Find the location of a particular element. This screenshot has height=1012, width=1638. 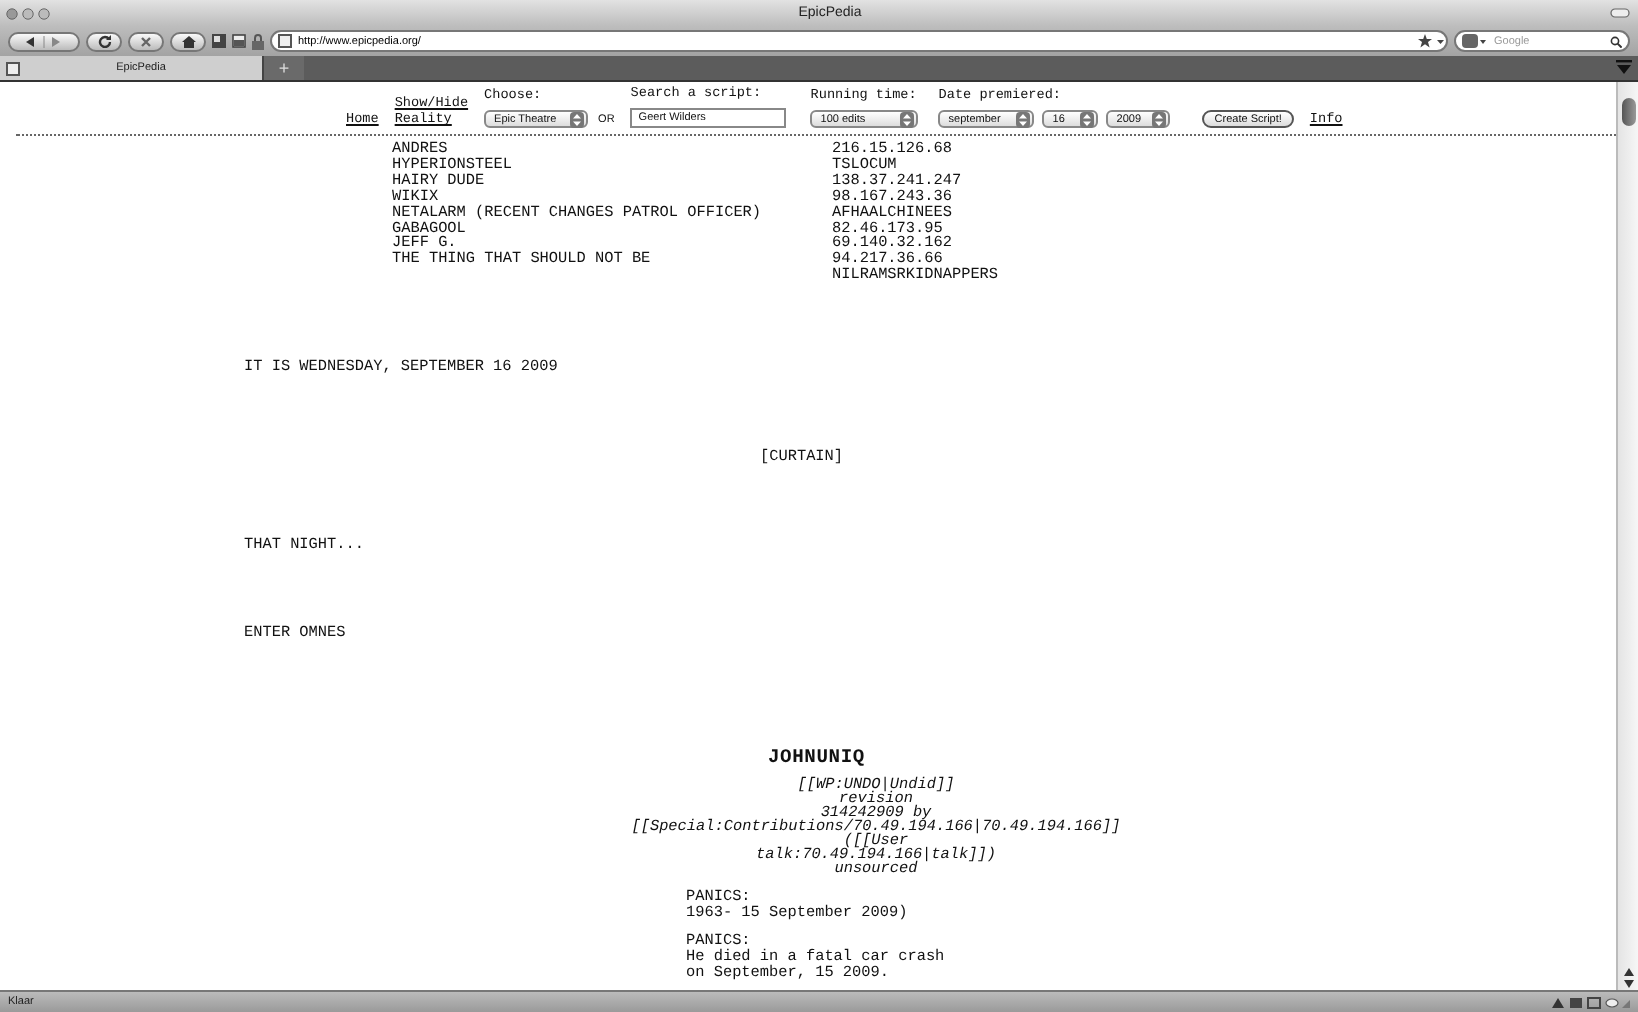

reload-button is located at coordinates (104, 41).